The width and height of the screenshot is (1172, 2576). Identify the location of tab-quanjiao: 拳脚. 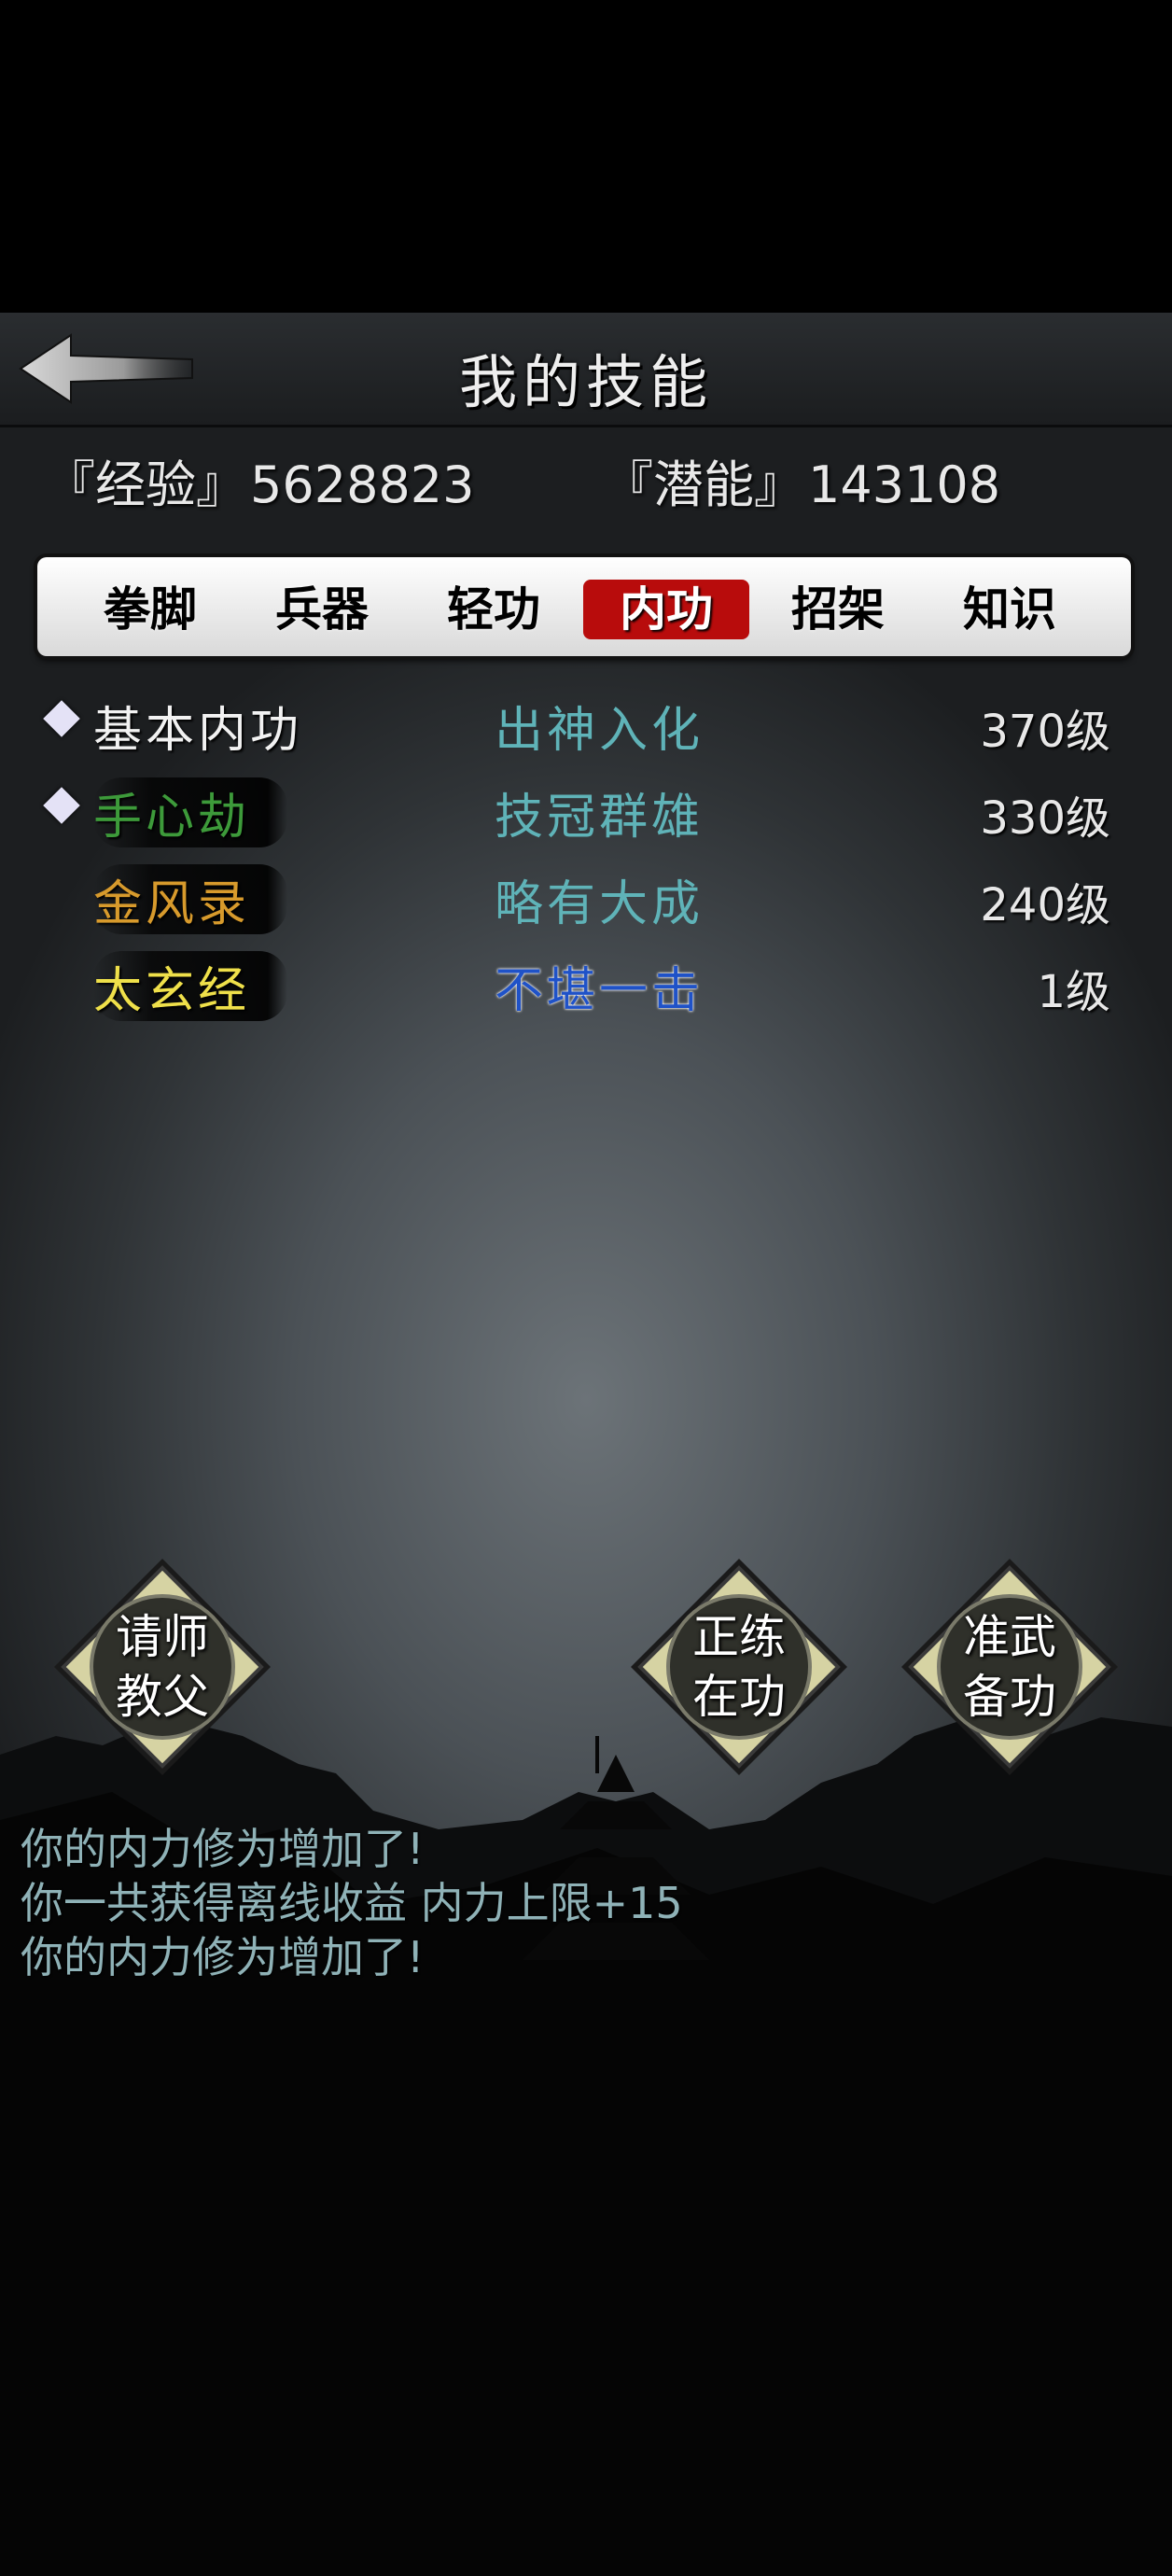
(150, 609).